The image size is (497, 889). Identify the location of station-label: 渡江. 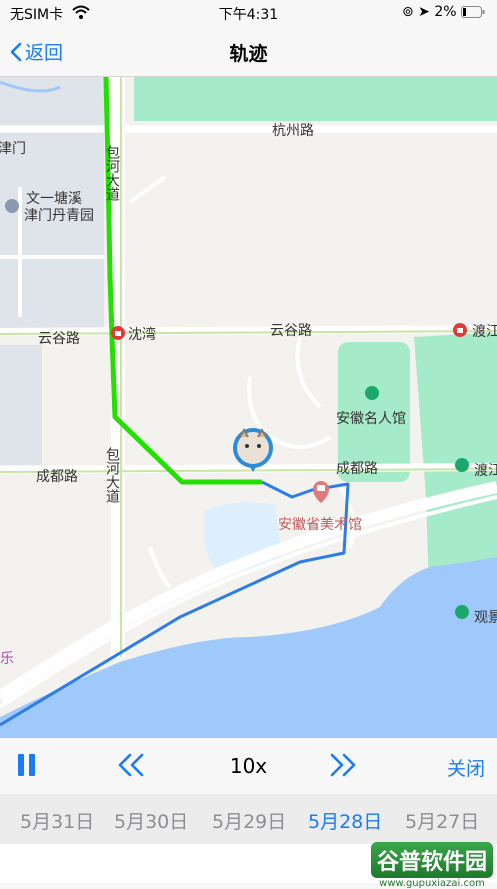
(484, 332).